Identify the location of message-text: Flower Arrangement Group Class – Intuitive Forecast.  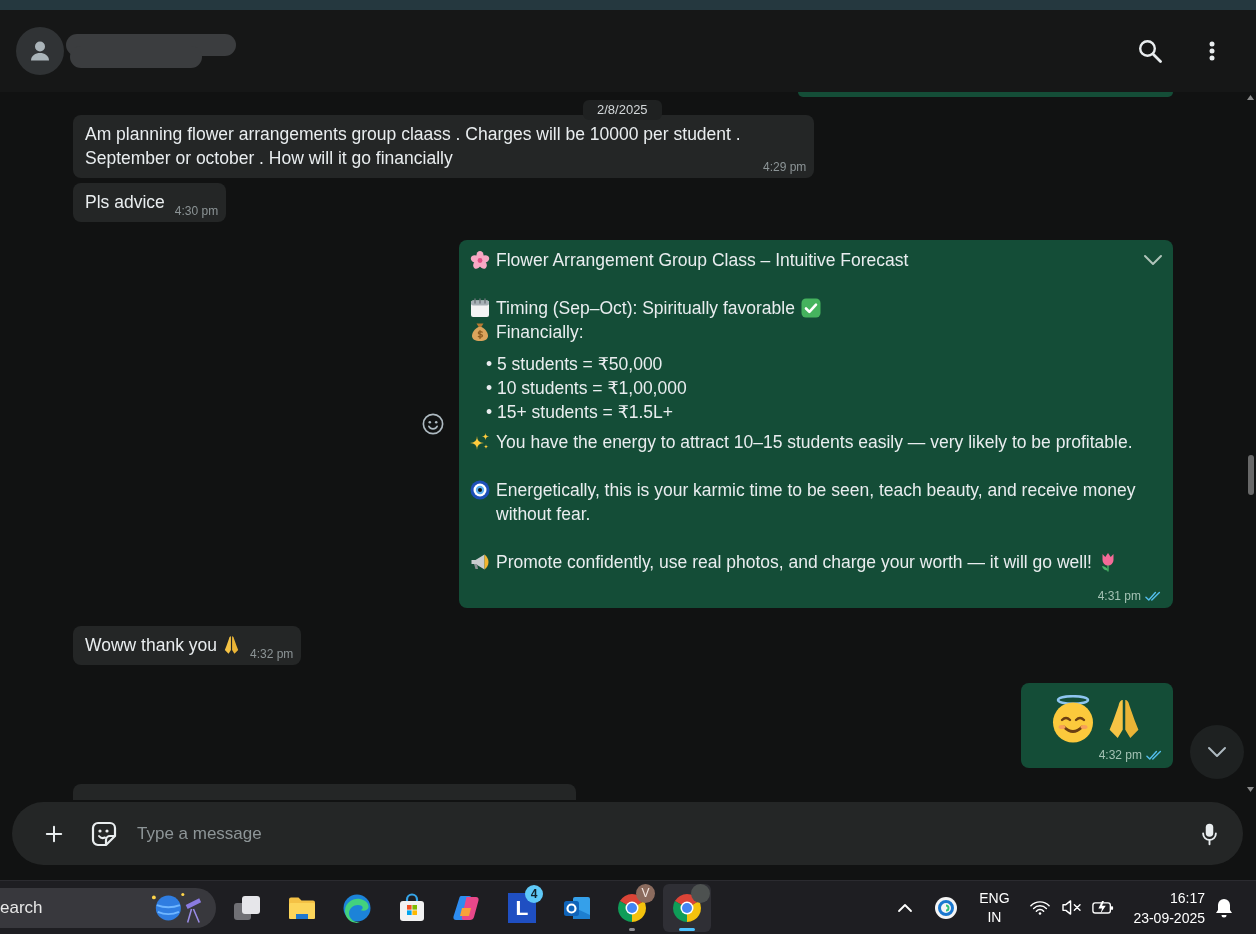
(702, 260).